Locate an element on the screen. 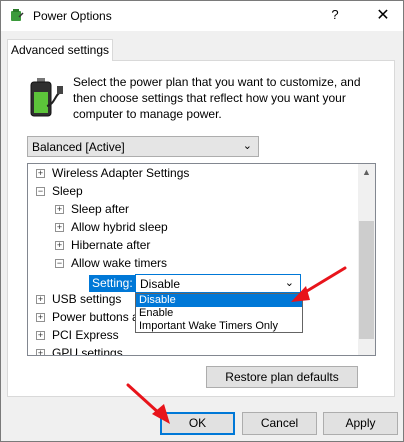  ok-button: OK is located at coordinates (197, 423).